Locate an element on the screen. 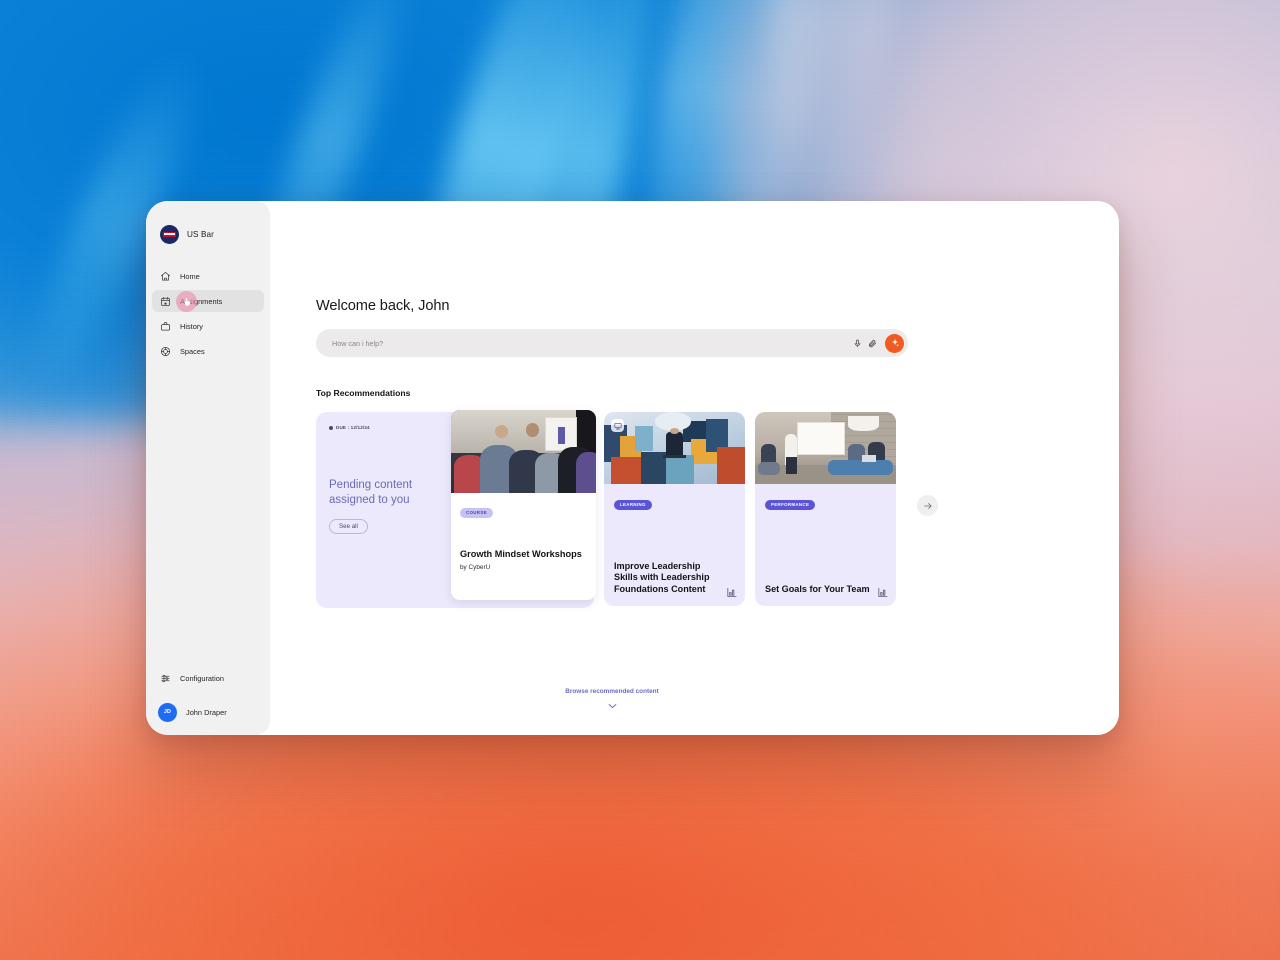  brand-name: US Bar is located at coordinates (200, 234).